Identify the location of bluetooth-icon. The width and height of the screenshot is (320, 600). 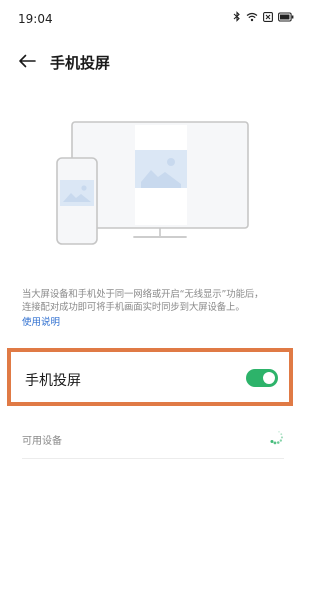
(237, 16).